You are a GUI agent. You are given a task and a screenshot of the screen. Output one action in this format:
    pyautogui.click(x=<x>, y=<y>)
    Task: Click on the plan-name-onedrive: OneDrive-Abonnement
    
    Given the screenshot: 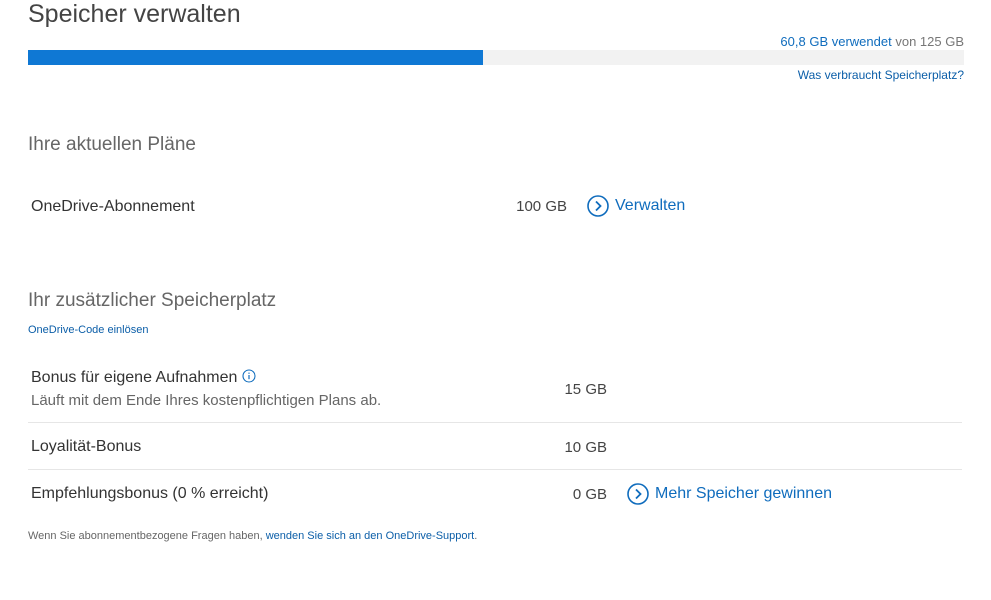 What is the action you would take?
    pyautogui.click(x=113, y=206)
    